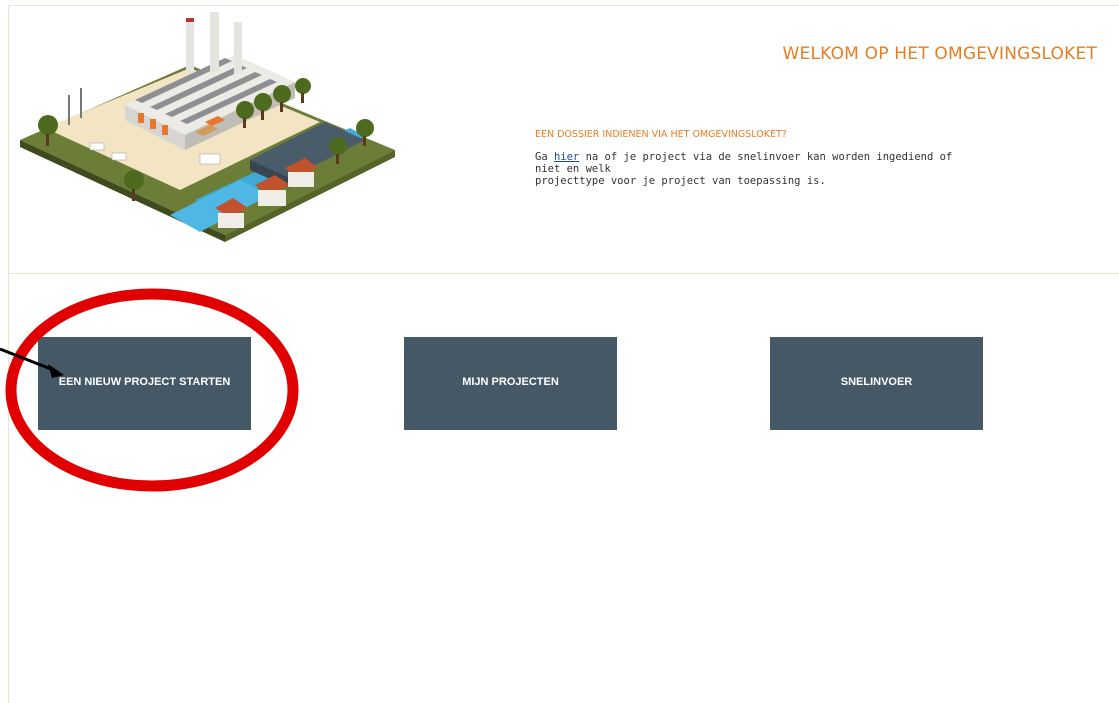  What do you see at coordinates (112, 294) in the screenshot?
I see `section-label: WAT KAN JE HIER HET DOEN?` at bounding box center [112, 294].